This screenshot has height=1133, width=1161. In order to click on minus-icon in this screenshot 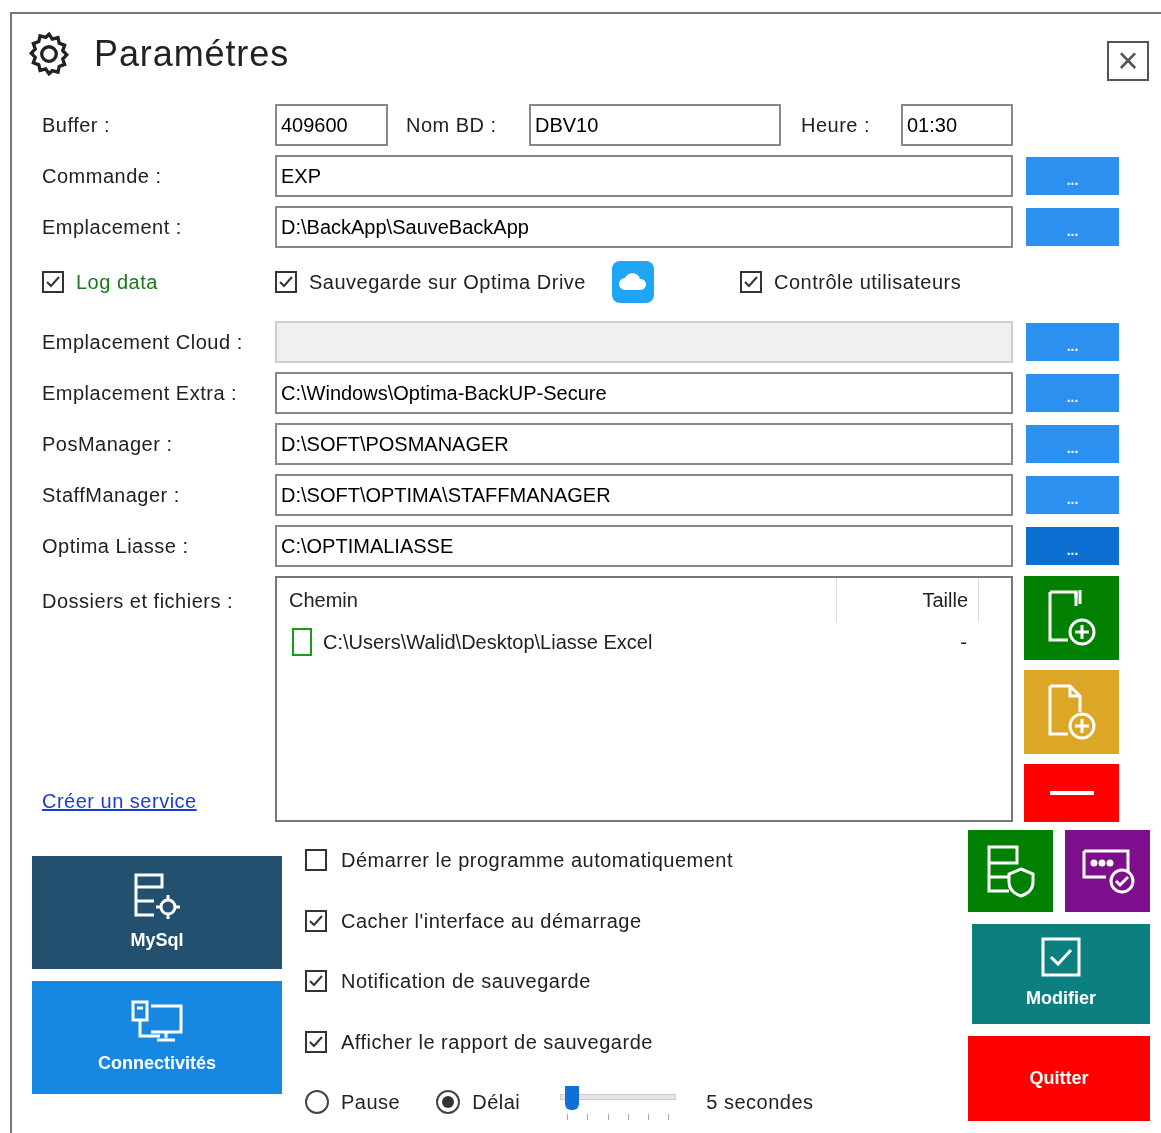, I will do `click(1071, 793)`.